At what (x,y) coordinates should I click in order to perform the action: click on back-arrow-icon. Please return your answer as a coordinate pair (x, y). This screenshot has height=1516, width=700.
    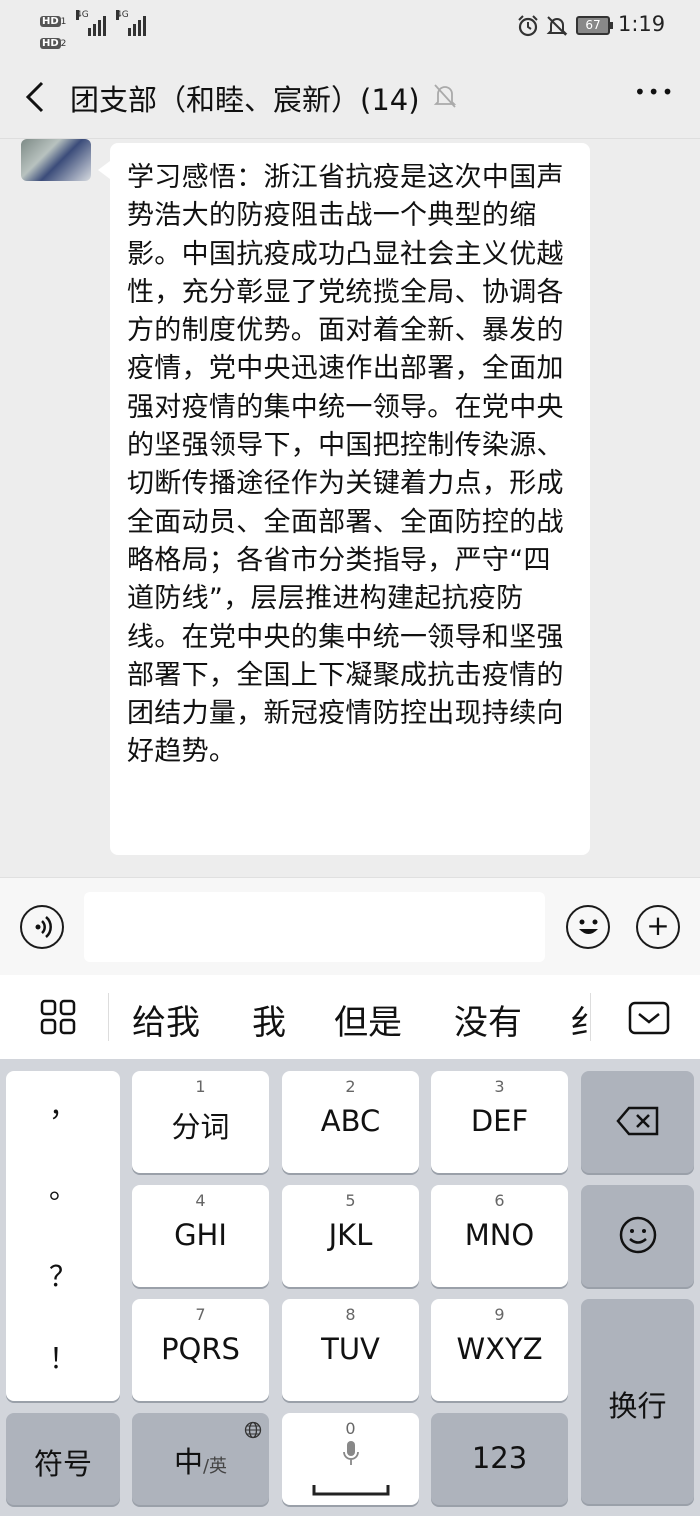
    Looking at the image, I should click on (35, 97).